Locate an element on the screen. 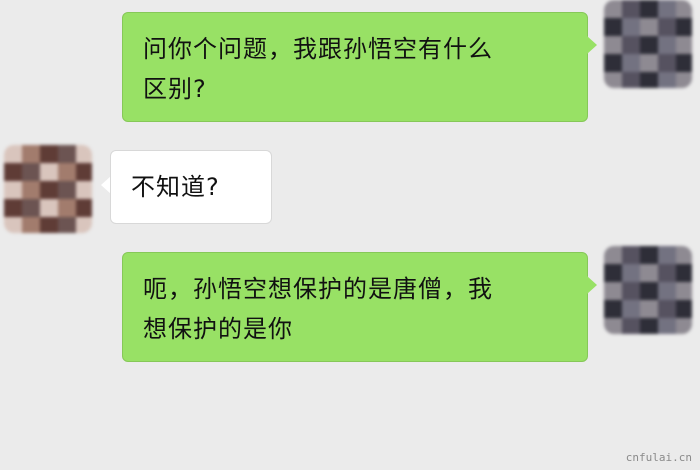 Image resolution: width=700 pixels, height=470 pixels. message-line: 不知道? is located at coordinates (175, 187).